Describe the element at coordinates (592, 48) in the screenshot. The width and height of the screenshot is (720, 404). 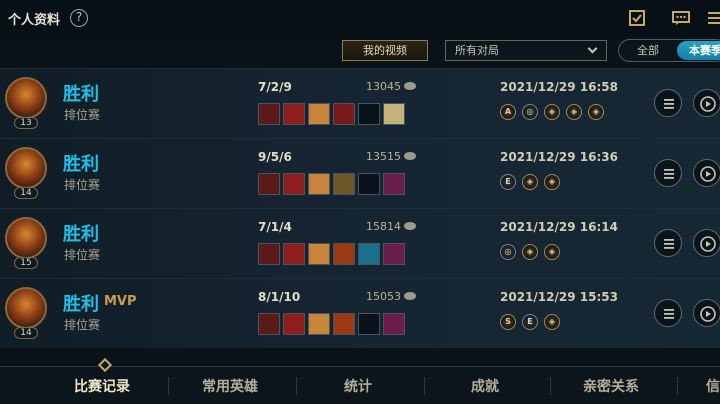
I see `chevron-down-icon` at that location.